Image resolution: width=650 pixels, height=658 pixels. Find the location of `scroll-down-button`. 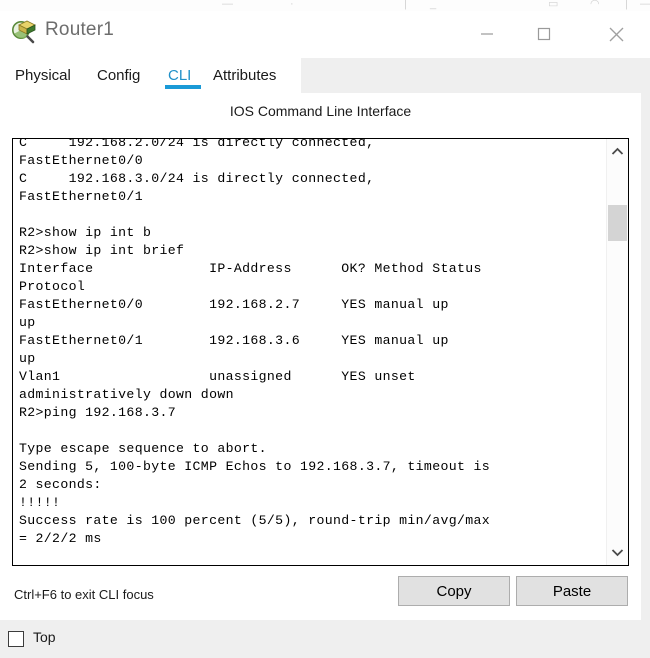

scroll-down-button is located at coordinates (617, 552).